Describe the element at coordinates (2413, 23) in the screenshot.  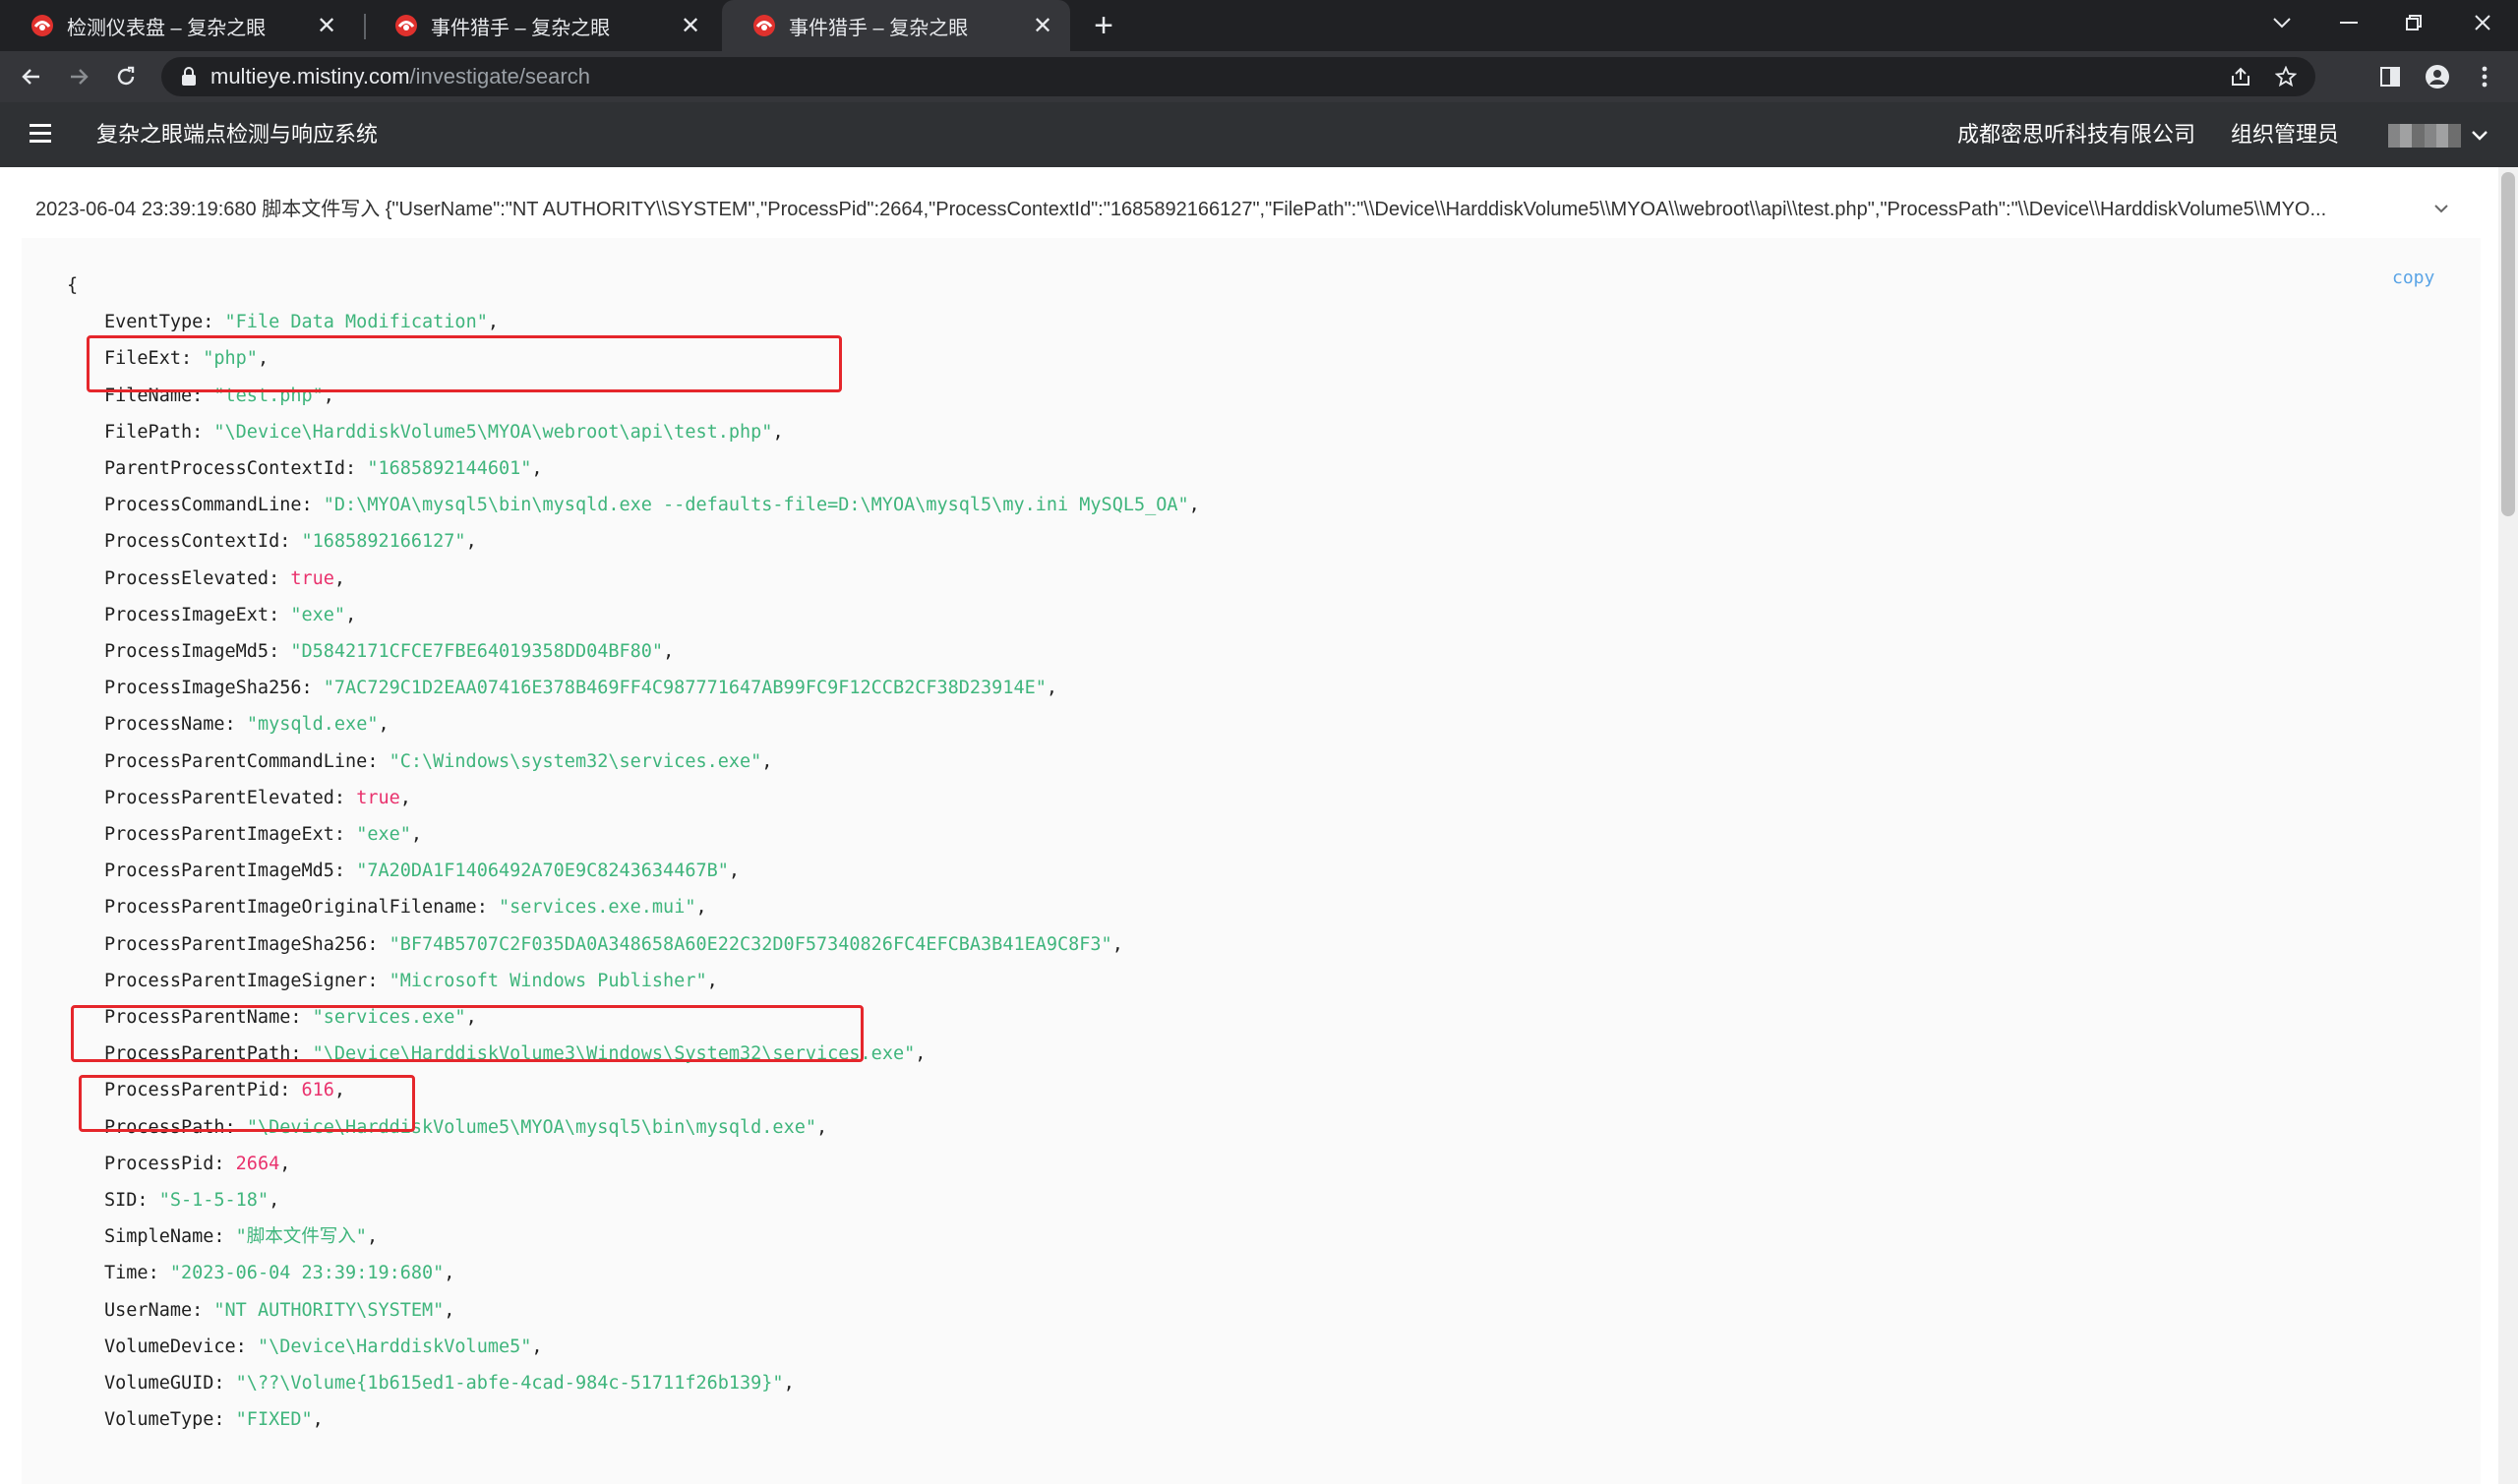
I see `restore-button` at that location.